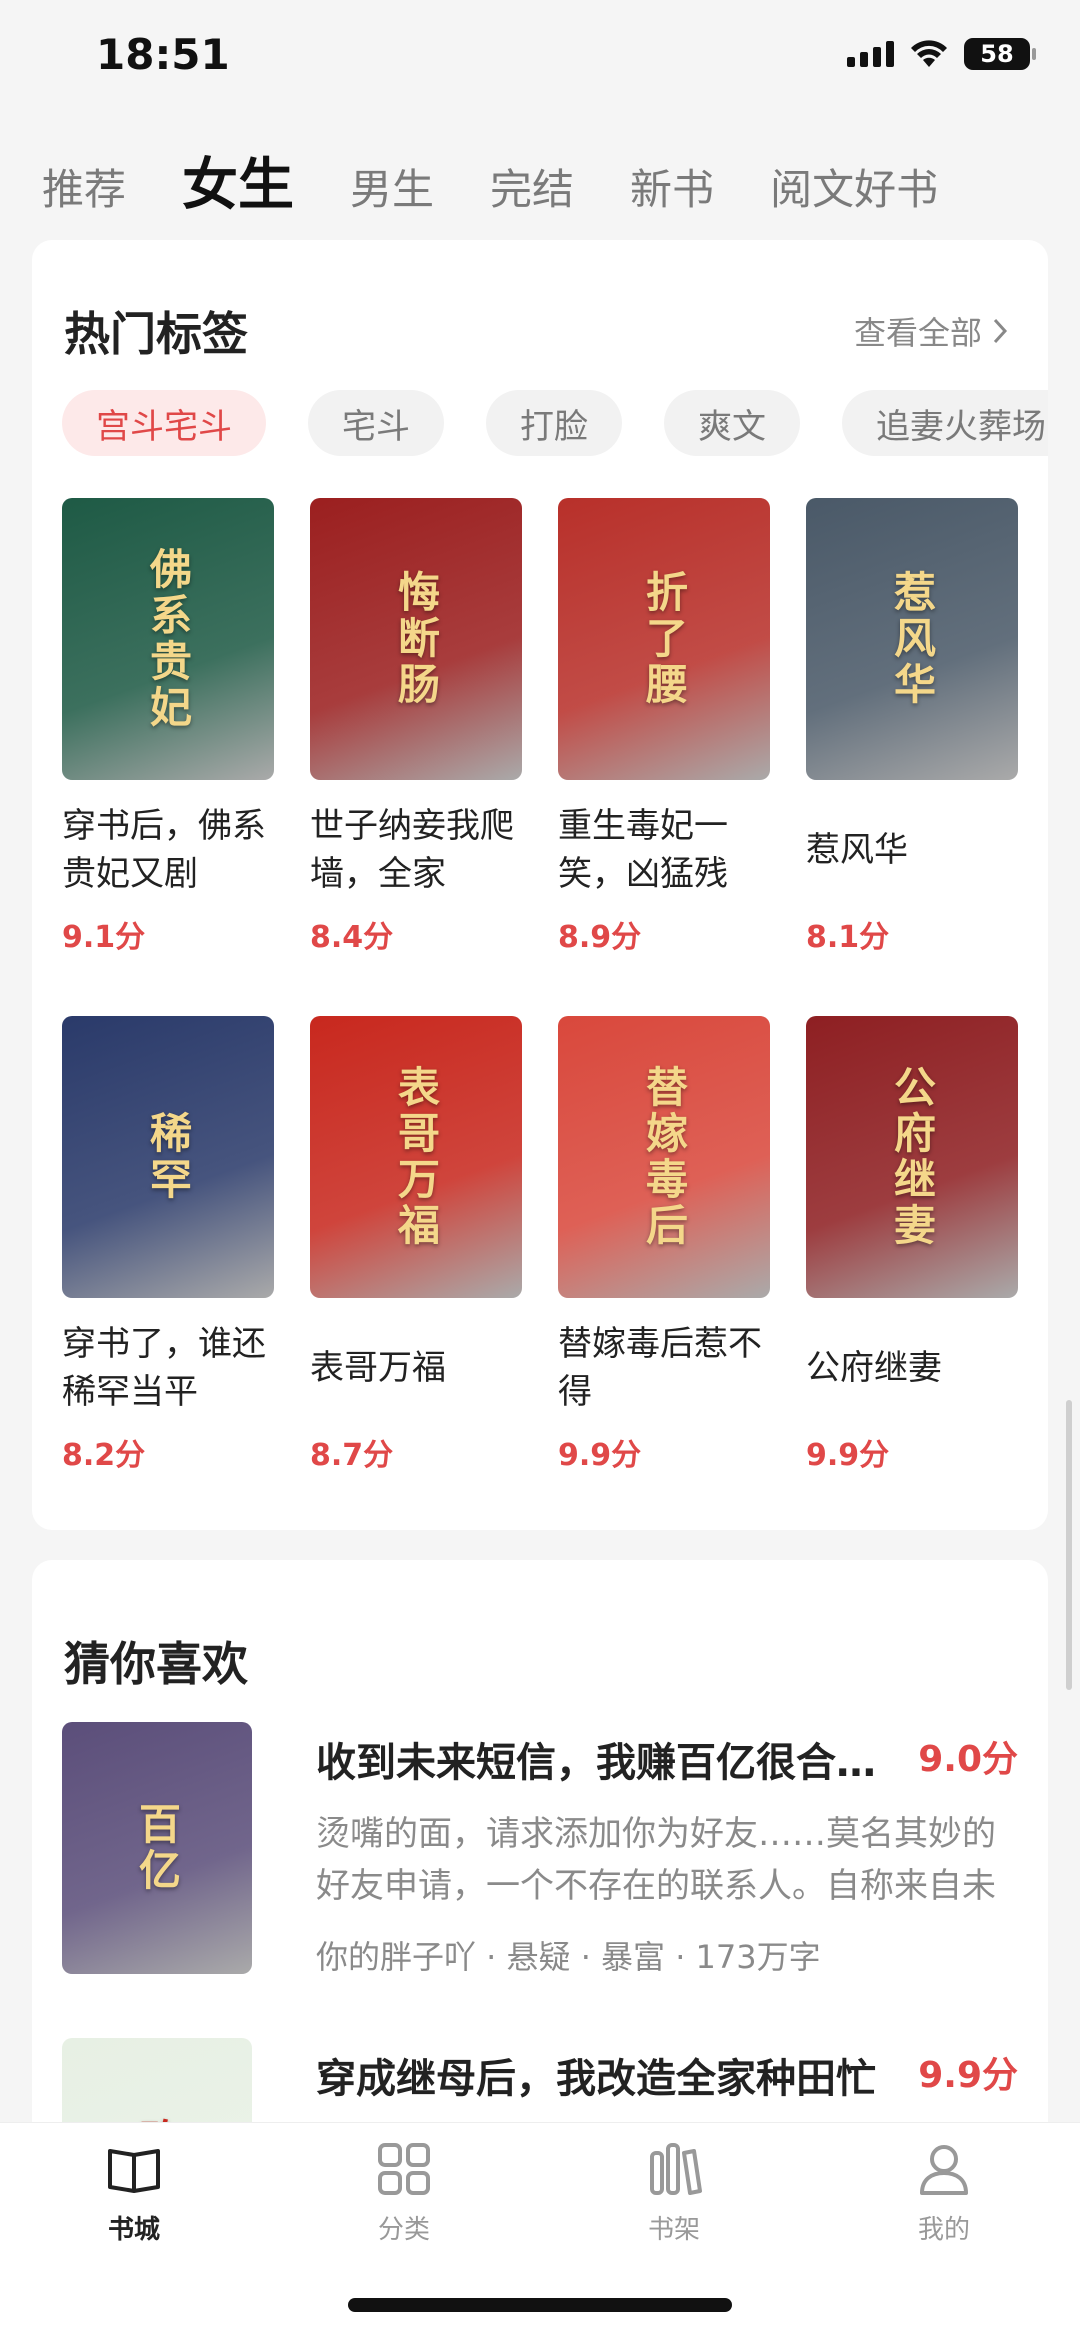 Image resolution: width=1080 pixels, height=2337 pixels. Describe the element at coordinates (540, 60) in the screenshot. I see `status-bar: 18:51 58` at that location.